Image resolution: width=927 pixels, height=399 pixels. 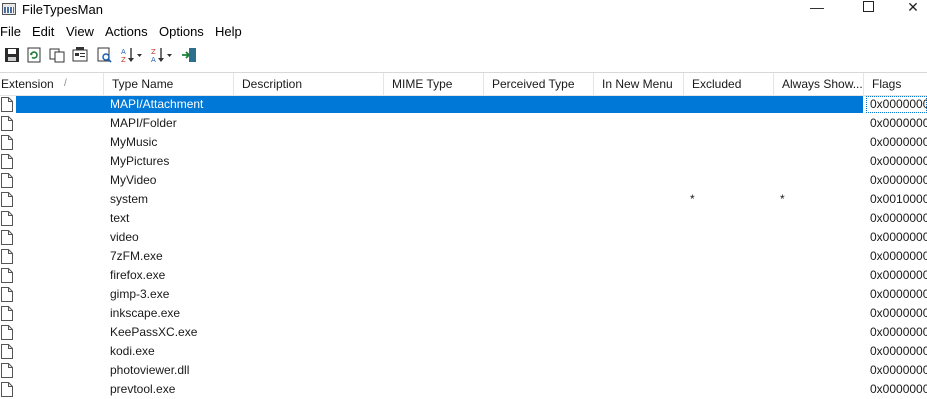 I want to click on sort-ascending-icon: AZ, so click(x=132, y=55).